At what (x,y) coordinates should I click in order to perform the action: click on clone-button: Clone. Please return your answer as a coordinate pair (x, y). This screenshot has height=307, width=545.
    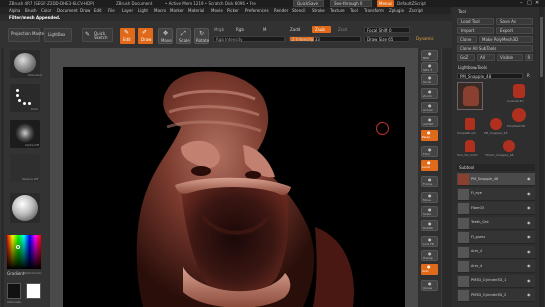
    Looking at the image, I should click on (467, 39).